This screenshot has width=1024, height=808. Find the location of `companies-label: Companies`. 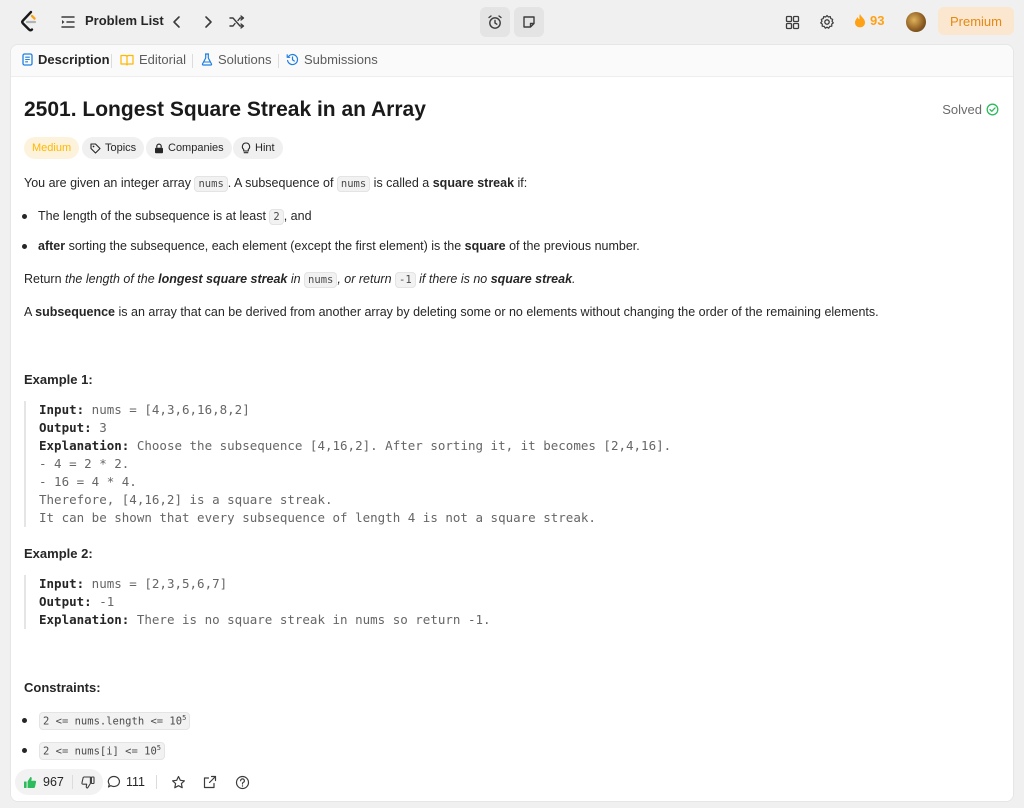

companies-label: Companies is located at coordinates (196, 148).